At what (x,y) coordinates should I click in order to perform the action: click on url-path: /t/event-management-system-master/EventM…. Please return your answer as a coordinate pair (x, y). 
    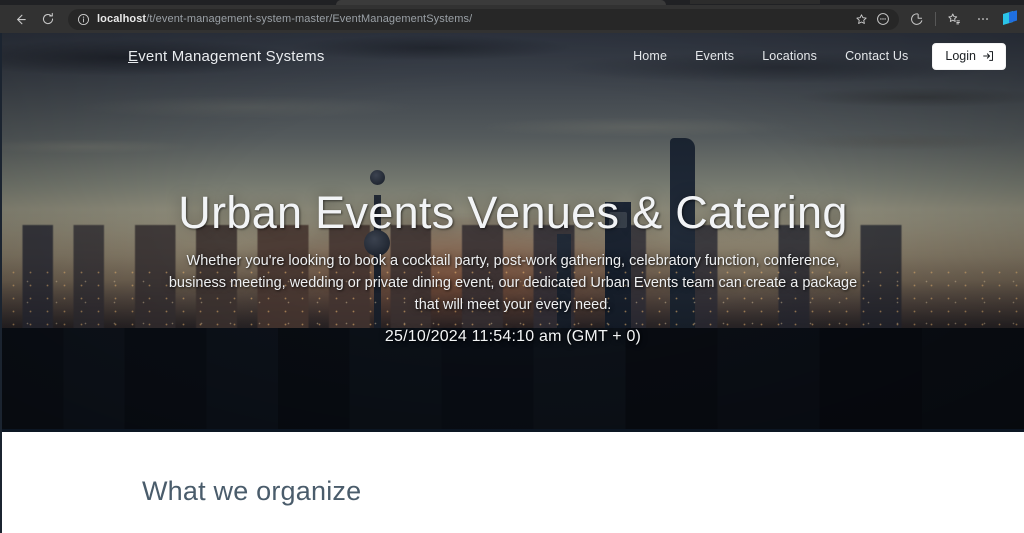
    Looking at the image, I should click on (309, 19).